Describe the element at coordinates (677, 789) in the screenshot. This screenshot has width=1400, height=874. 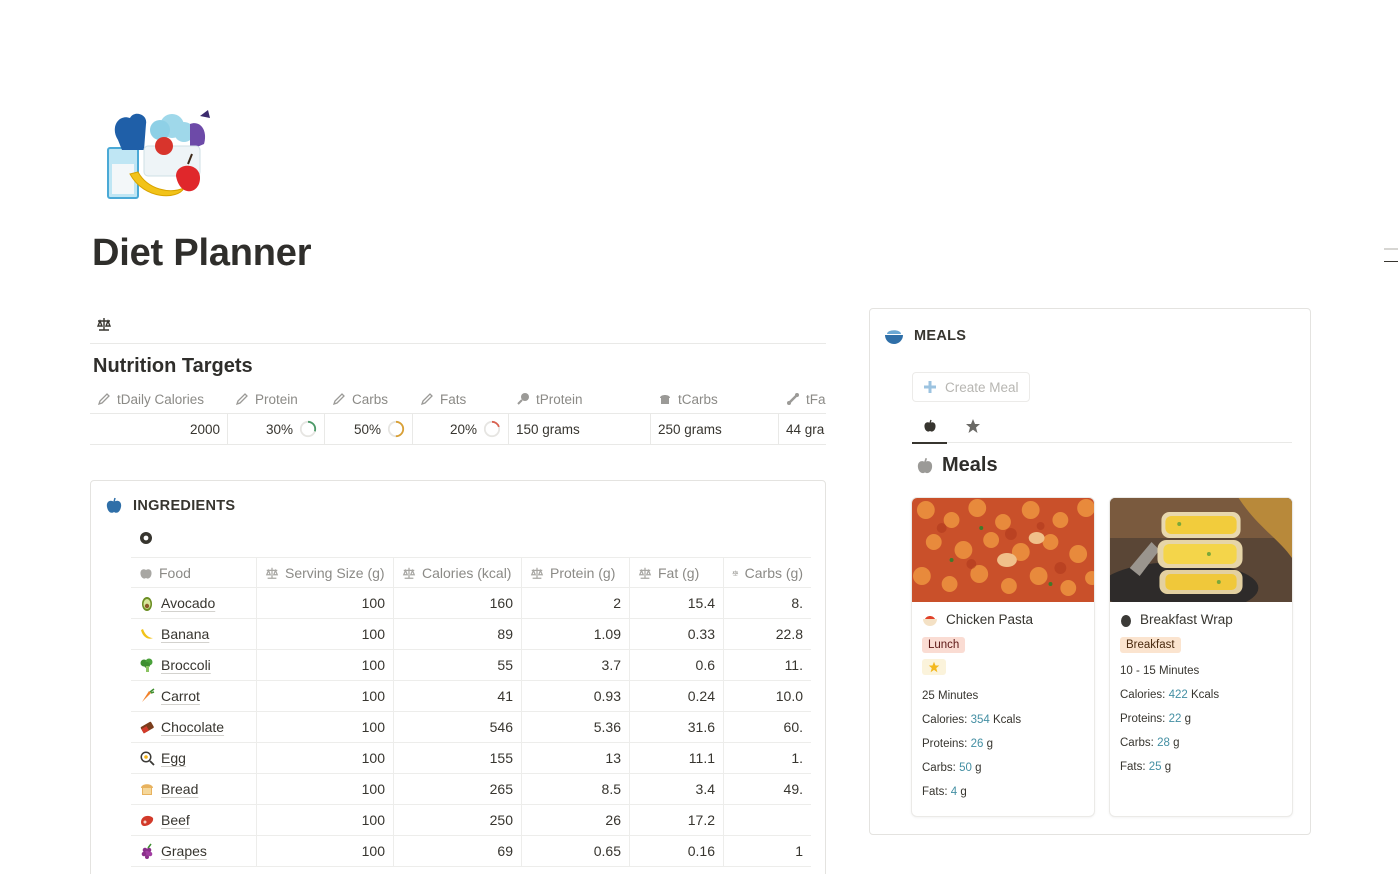
I see `cell-fat: 3.4` at that location.